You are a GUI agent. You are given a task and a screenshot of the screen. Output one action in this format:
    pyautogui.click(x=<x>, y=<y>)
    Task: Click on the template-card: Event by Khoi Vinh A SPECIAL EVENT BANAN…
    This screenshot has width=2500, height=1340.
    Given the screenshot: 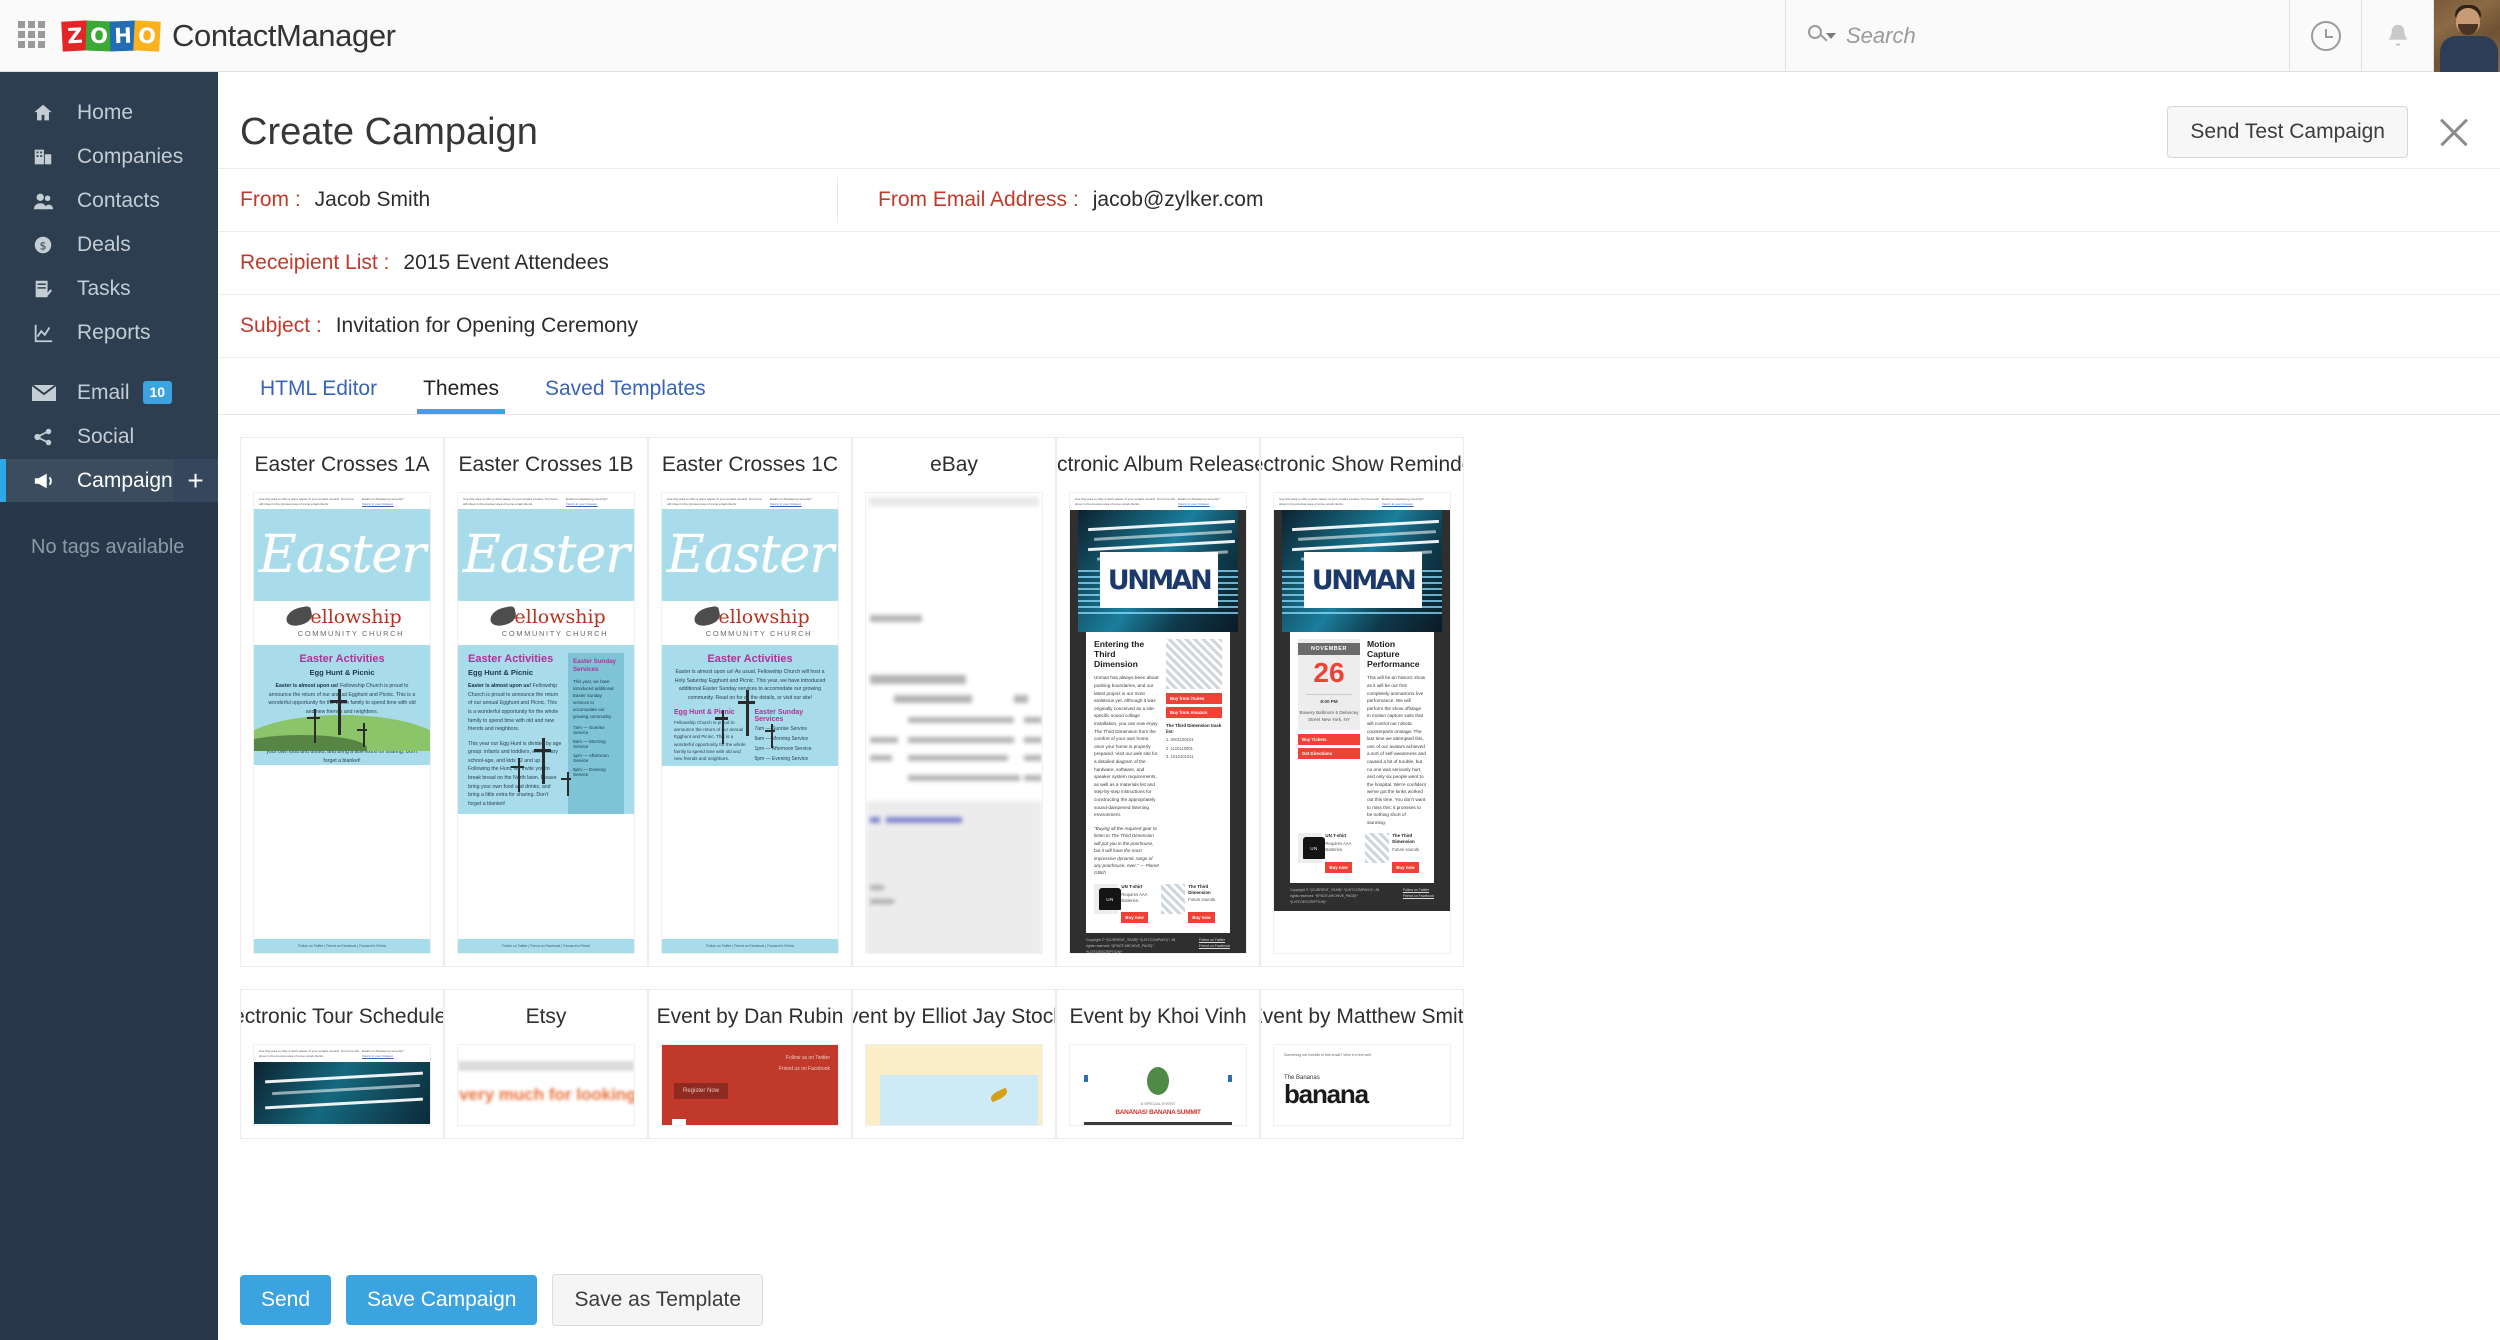 What is the action you would take?
    pyautogui.click(x=1158, y=1064)
    